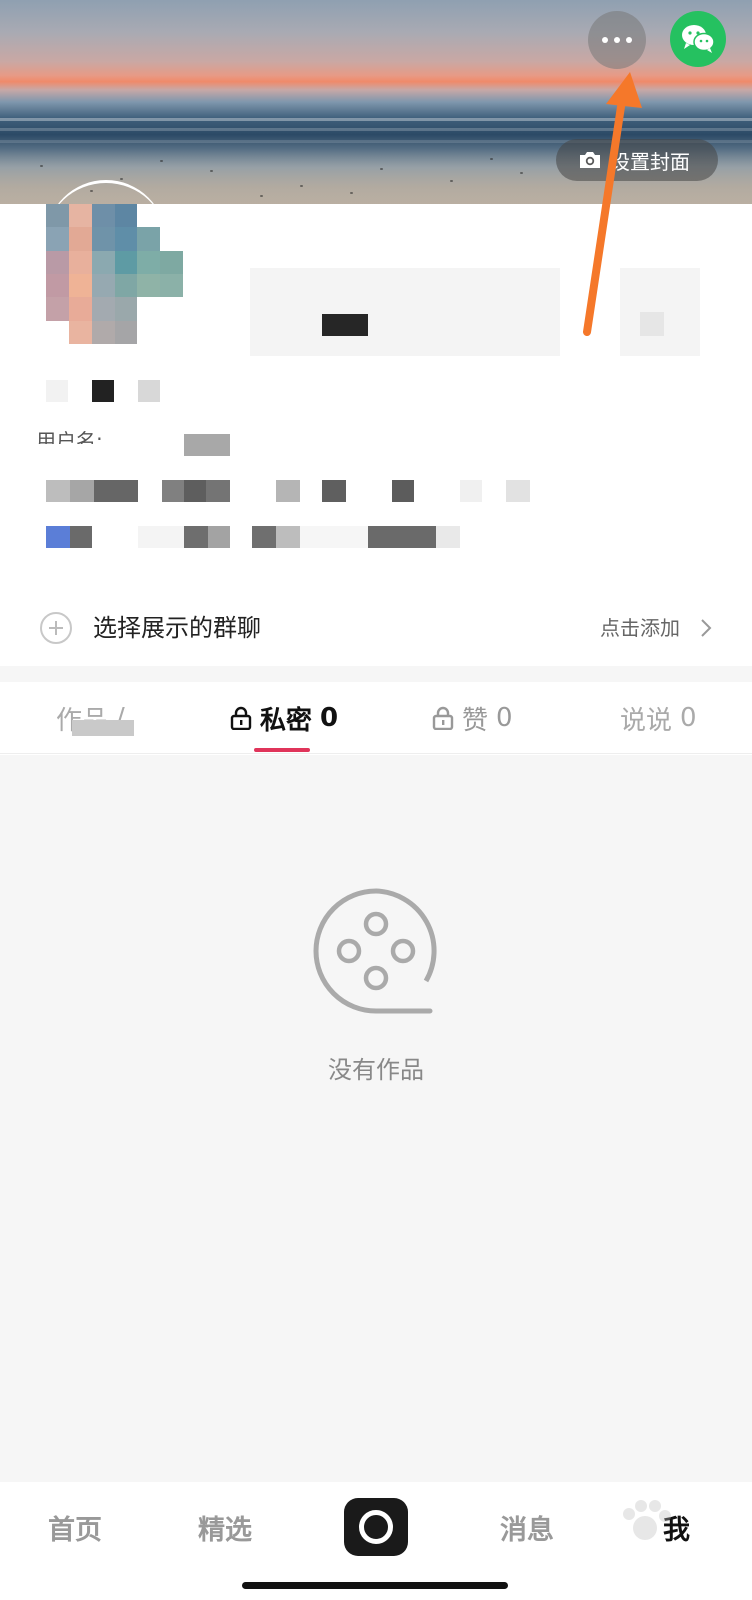 The height and width of the screenshot is (1600, 752). I want to click on profile-tabs: 作品 / 私密 0 赞 0 说说 0, so click(376, 718).